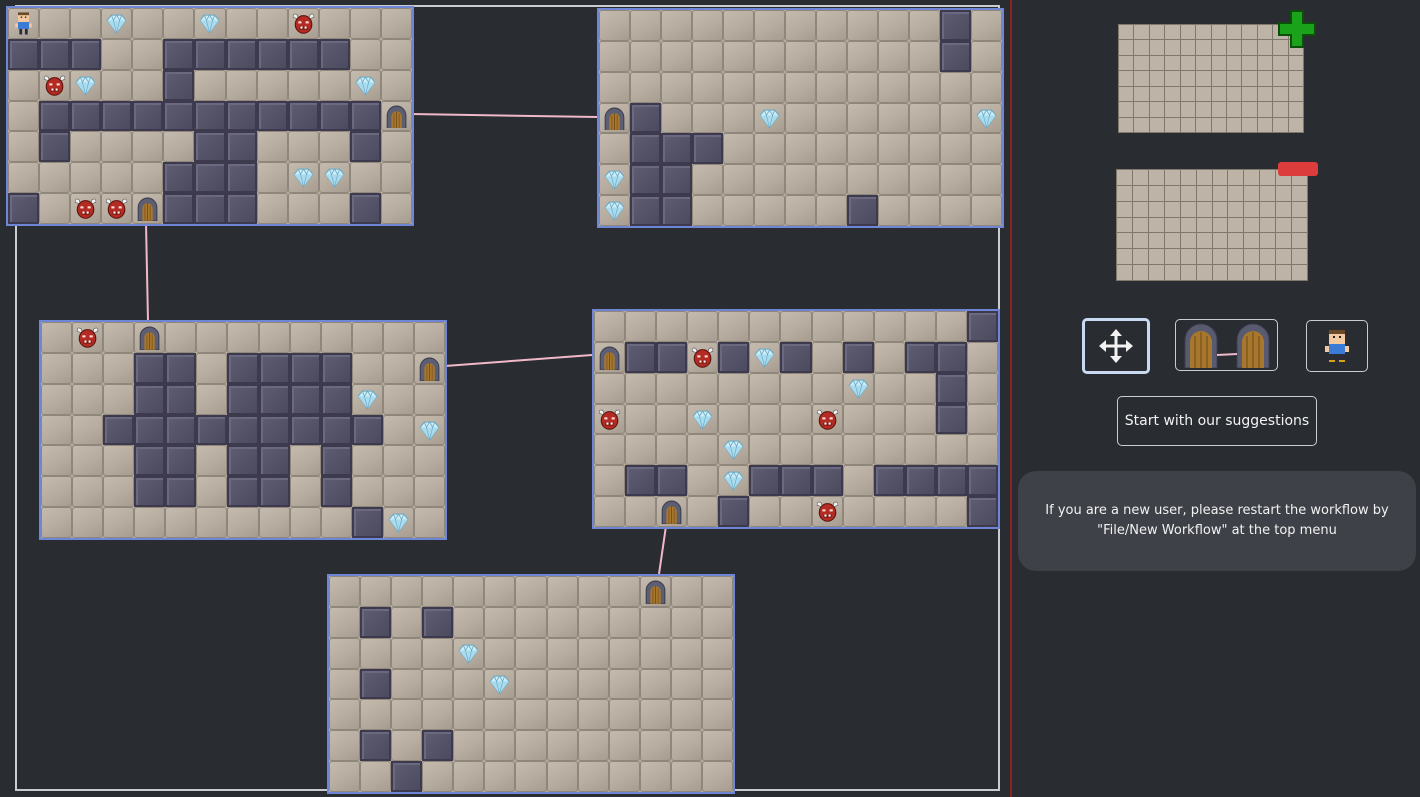  What do you see at coordinates (1116, 346) in the screenshot?
I see `move-tool-button` at bounding box center [1116, 346].